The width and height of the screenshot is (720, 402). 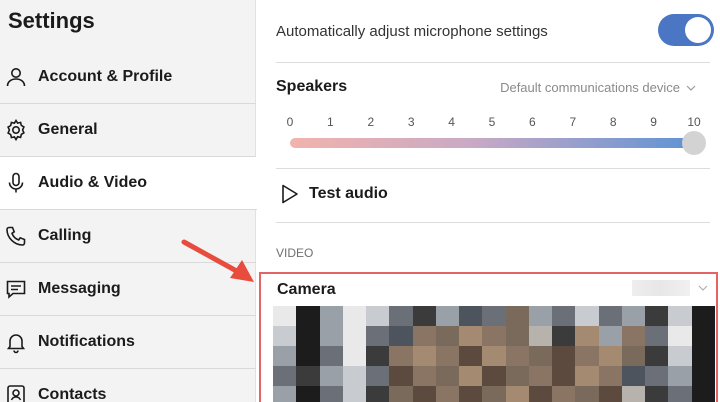 I want to click on volume-tick-label: 8, so click(x=613, y=122).